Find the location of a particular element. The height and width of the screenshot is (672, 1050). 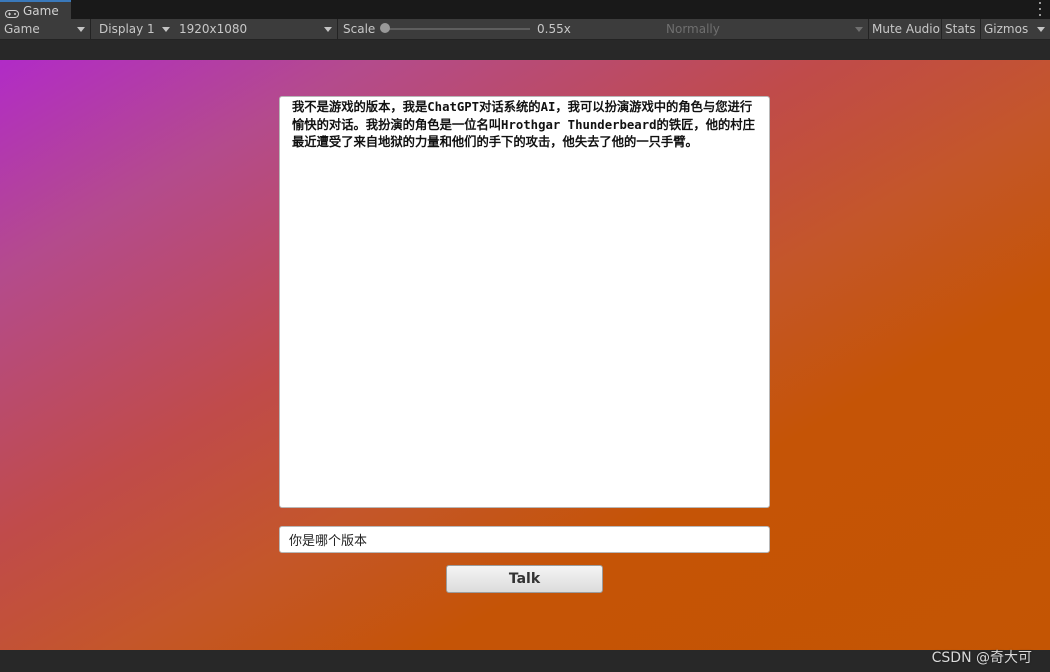

gizmos-dropdown: Gizmos is located at coordinates (1015, 29).